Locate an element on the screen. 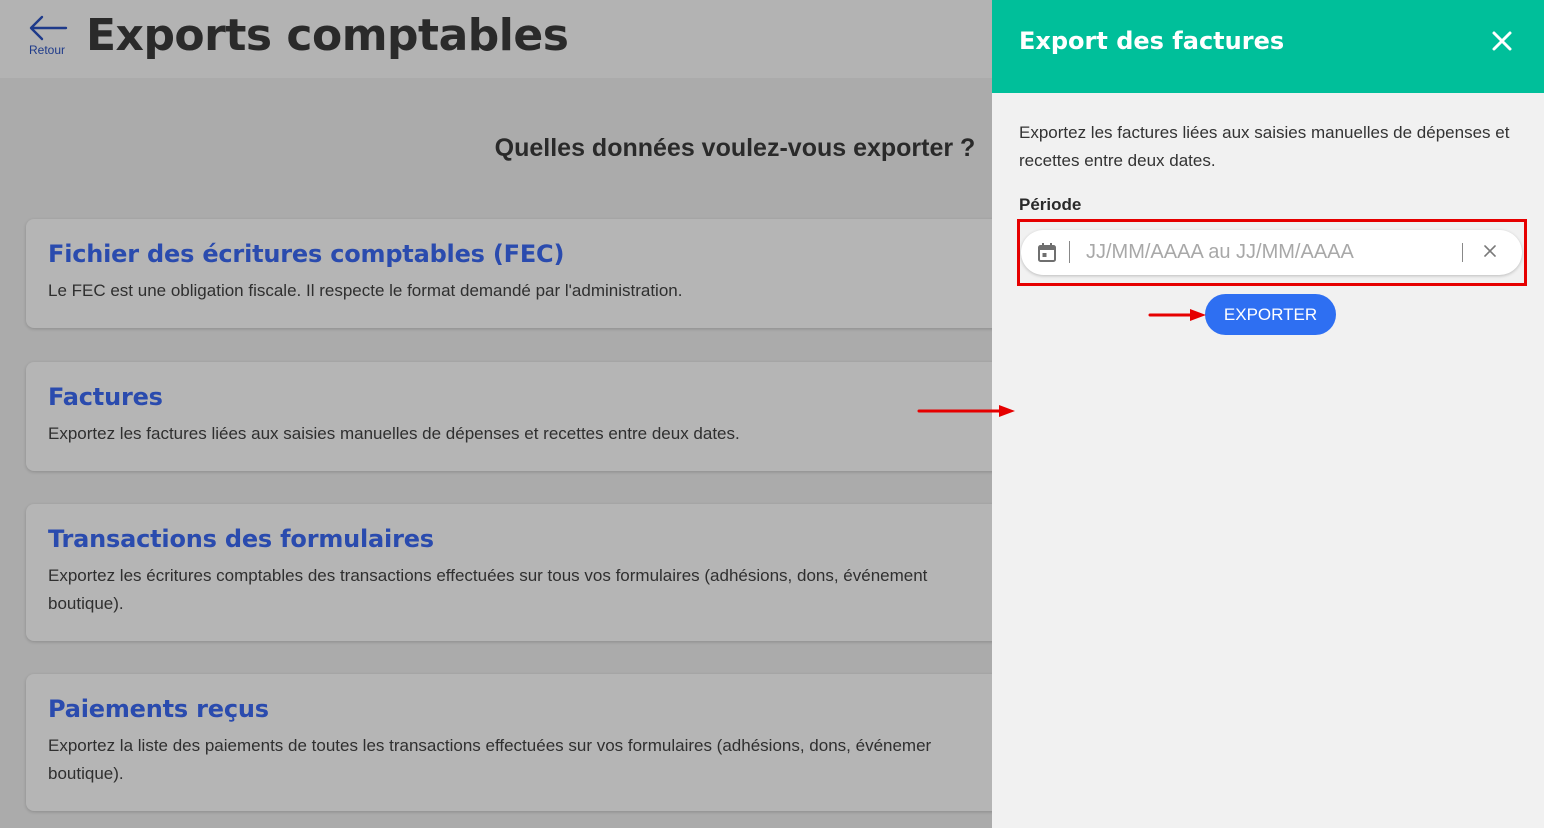  period-date-range-input: JJ/MM/AAAA au JJ/MM/AAAA is located at coordinates (1271, 252).